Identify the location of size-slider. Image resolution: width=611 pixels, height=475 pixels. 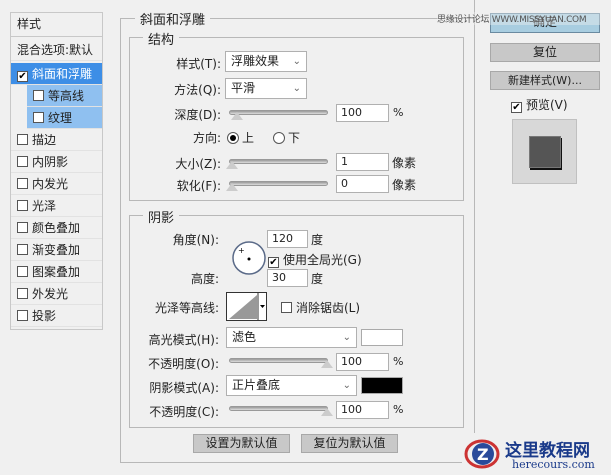
(278, 161).